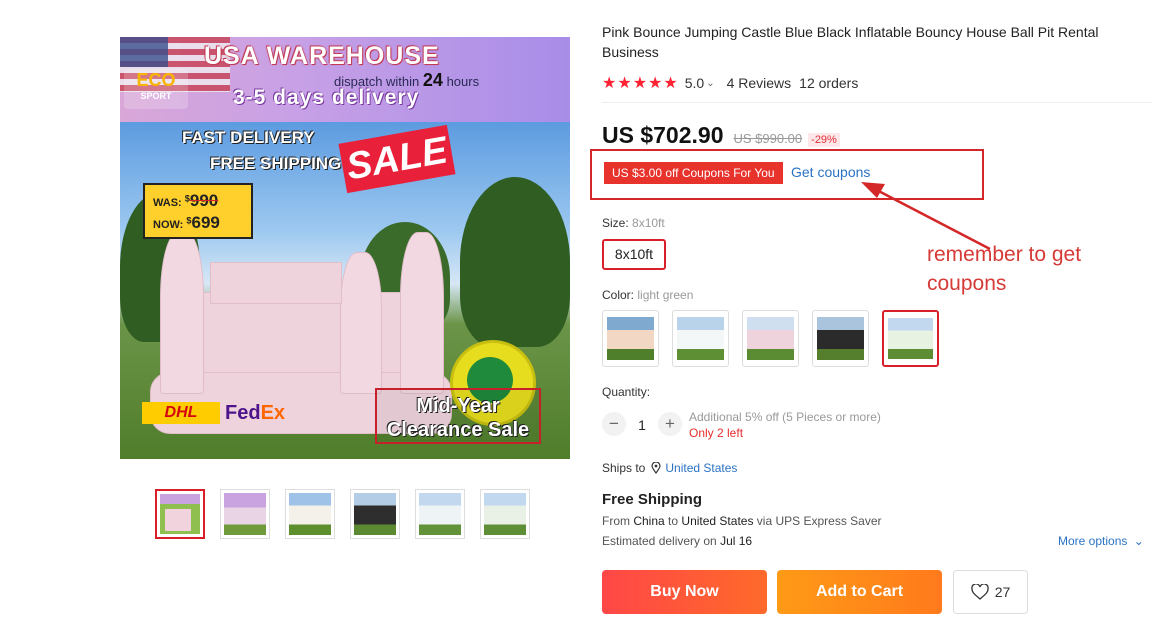  What do you see at coordinates (326, 97) in the screenshot?
I see `banner-delivery-text: 3-5 days delivery` at bounding box center [326, 97].